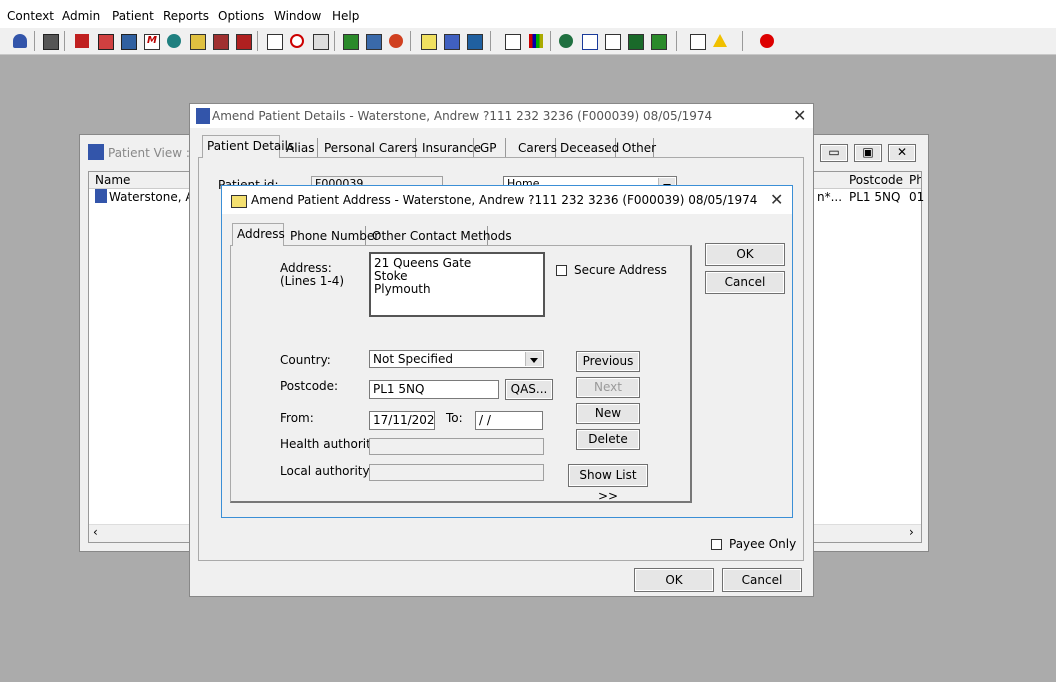 Image resolution: width=1056 pixels, height=682 pixels. What do you see at coordinates (915, 180) in the screenshot?
I see `column-ph: Ph` at bounding box center [915, 180].